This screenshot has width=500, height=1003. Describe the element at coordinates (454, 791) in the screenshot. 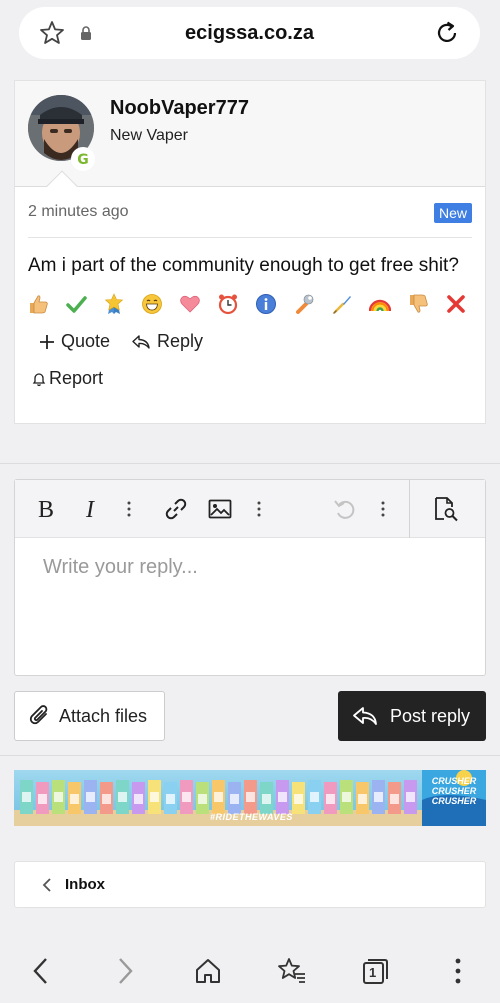

I see `banner-brand: CRUSHER CRUSHER CRUSHER` at that location.